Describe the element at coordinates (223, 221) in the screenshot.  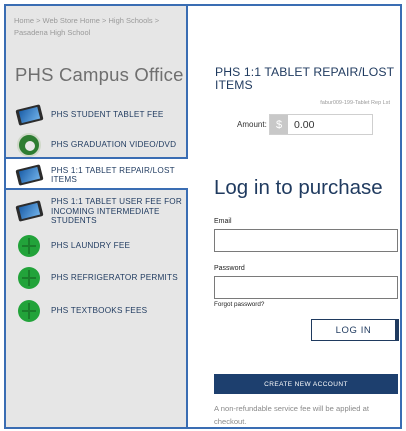
I see `email-label: Email` at that location.